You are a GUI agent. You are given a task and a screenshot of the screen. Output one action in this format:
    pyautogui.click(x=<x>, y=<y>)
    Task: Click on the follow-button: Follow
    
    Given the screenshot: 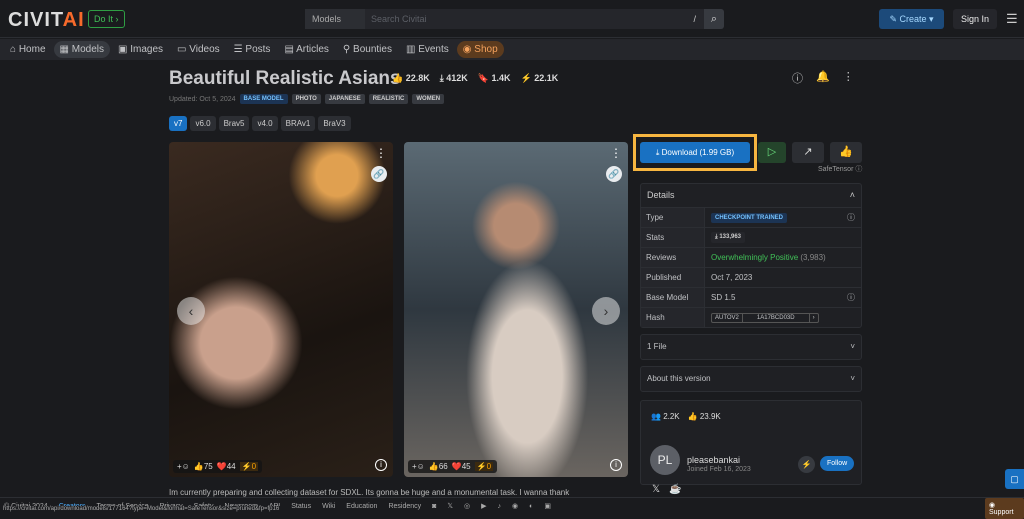 What is the action you would take?
    pyautogui.click(x=837, y=463)
    